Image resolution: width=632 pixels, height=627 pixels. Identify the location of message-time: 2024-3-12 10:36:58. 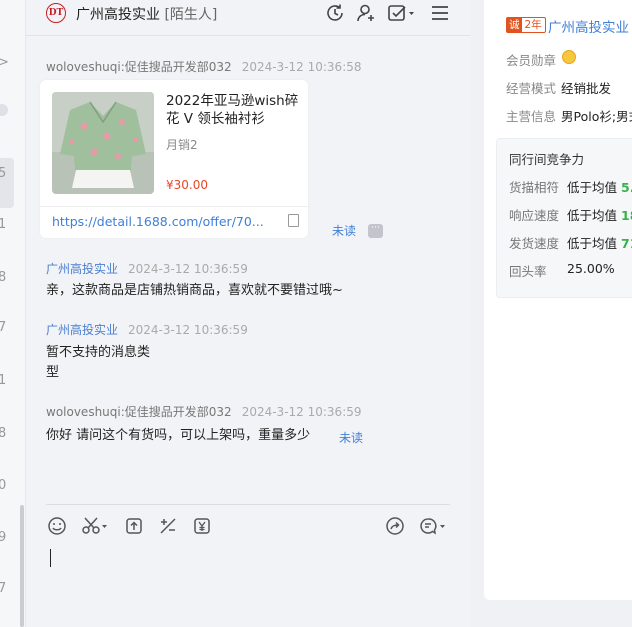
(301, 67).